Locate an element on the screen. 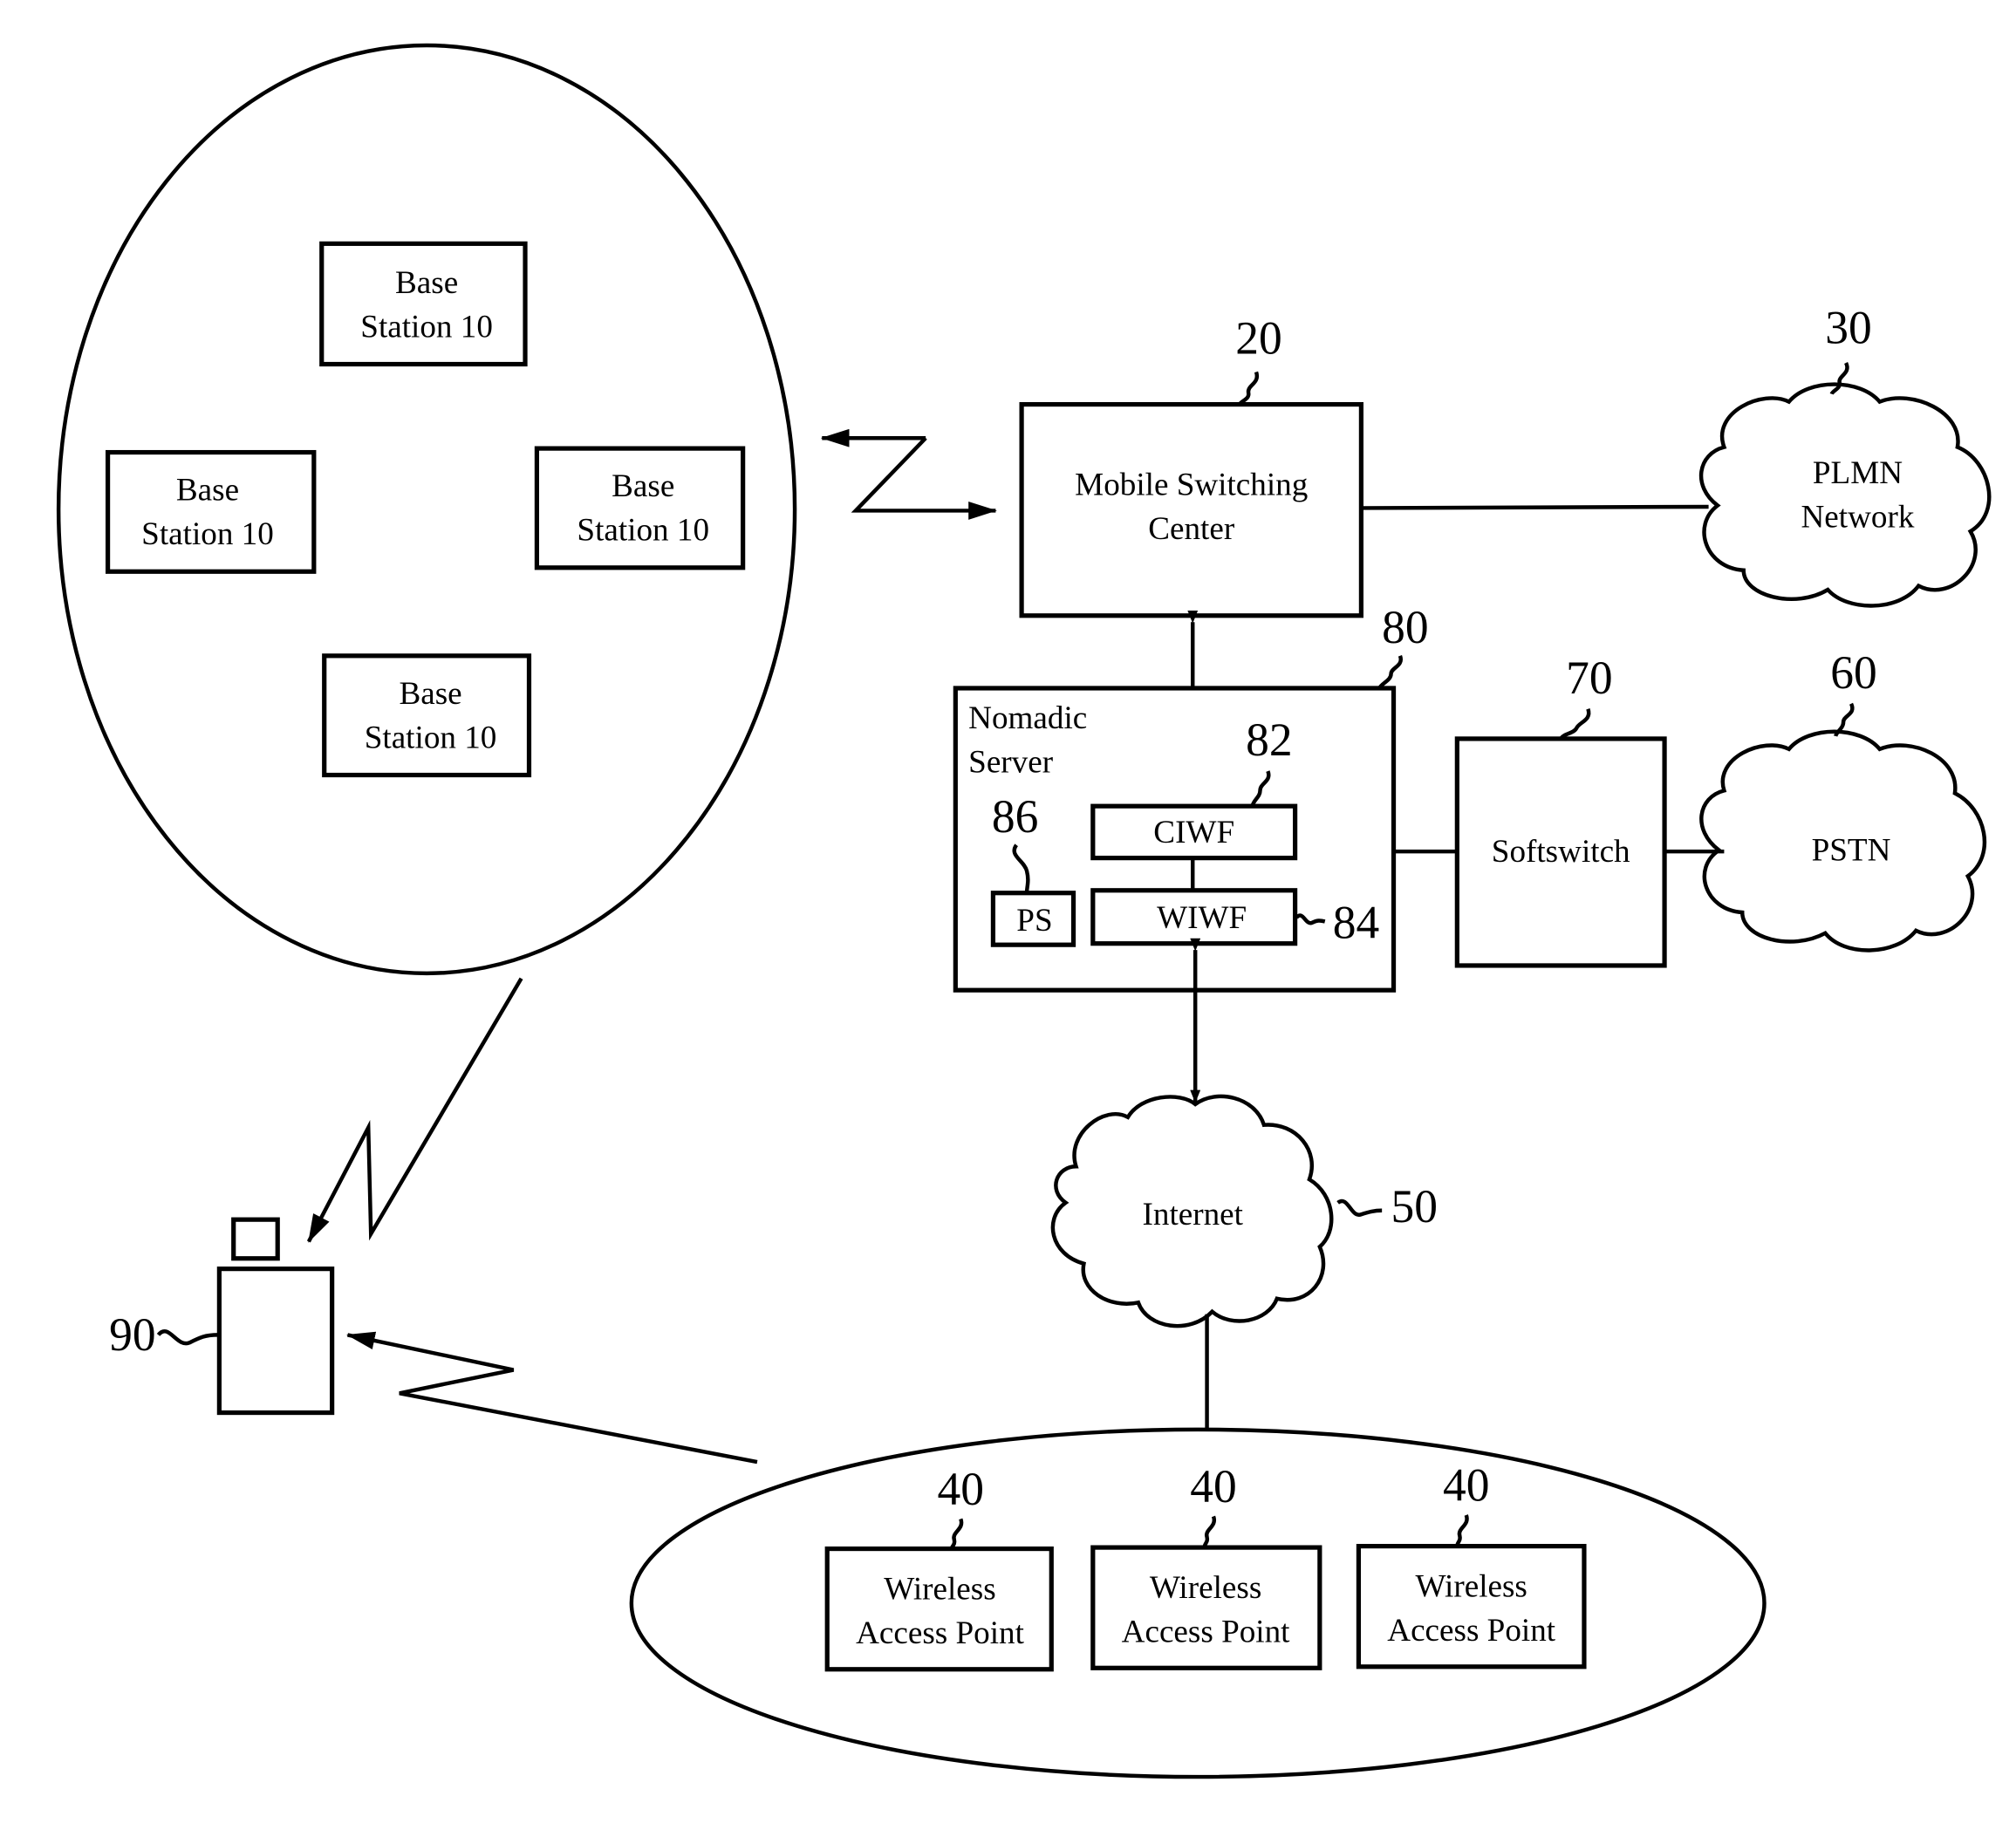 This screenshot has height=1830, width=2016. softswitch: Softswitch is located at coordinates (1560, 852).